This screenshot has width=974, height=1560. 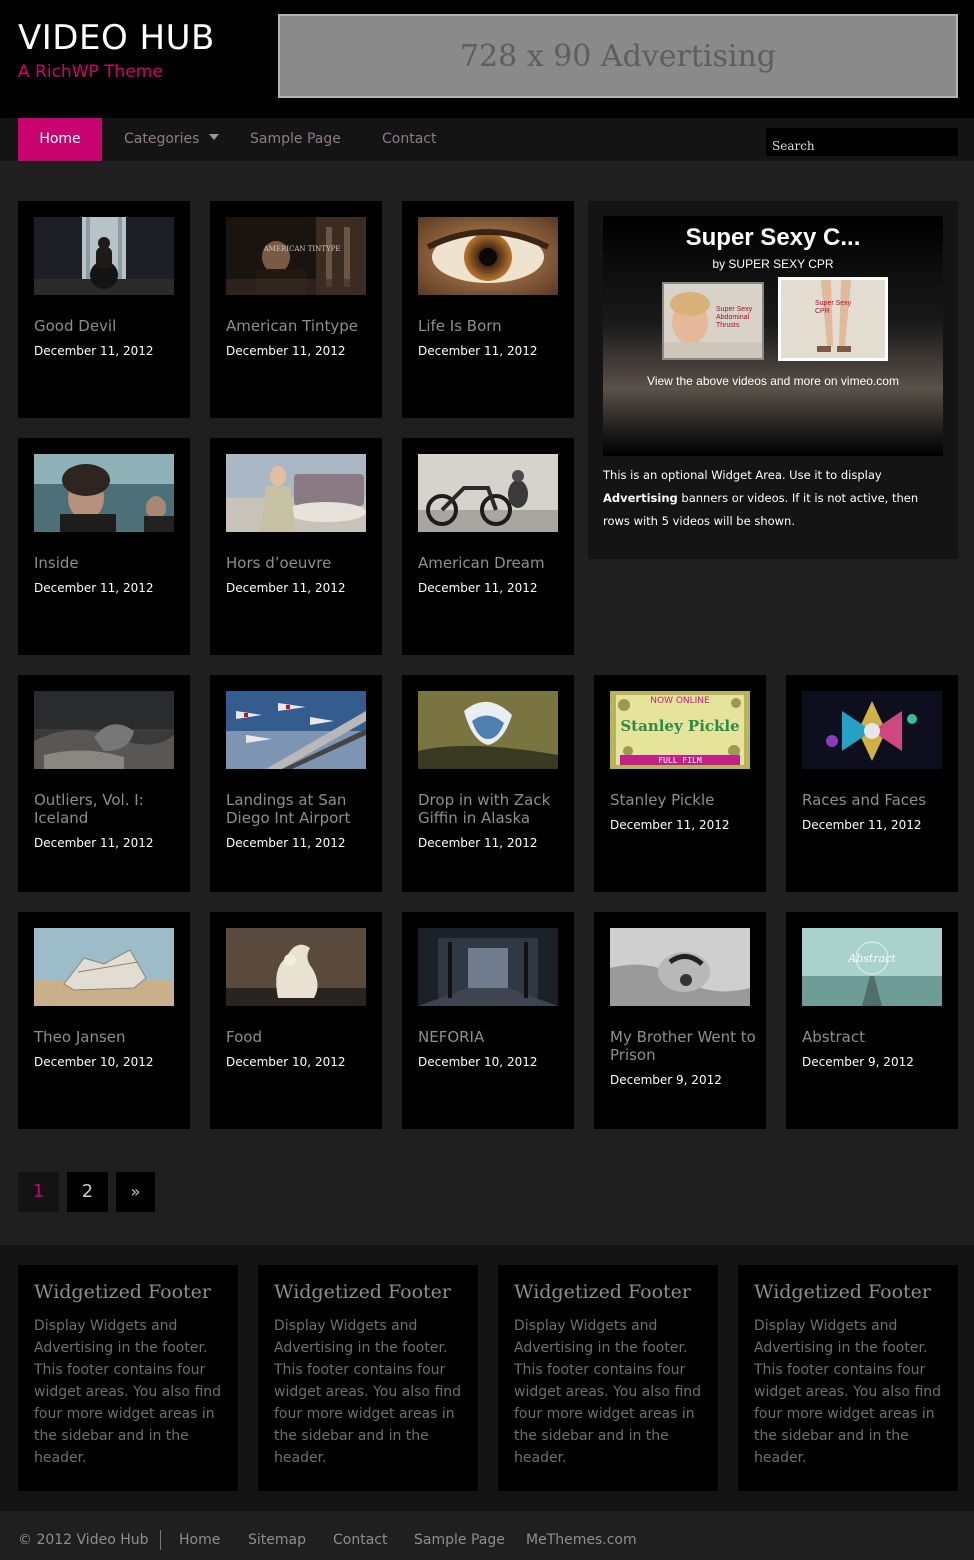 What do you see at coordinates (107, 563) in the screenshot?
I see `video-title: Inside` at bounding box center [107, 563].